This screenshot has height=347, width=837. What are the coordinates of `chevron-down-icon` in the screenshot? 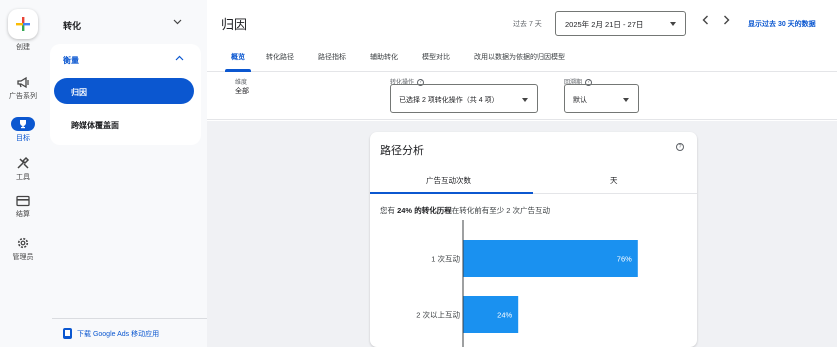 It's located at (177, 22).